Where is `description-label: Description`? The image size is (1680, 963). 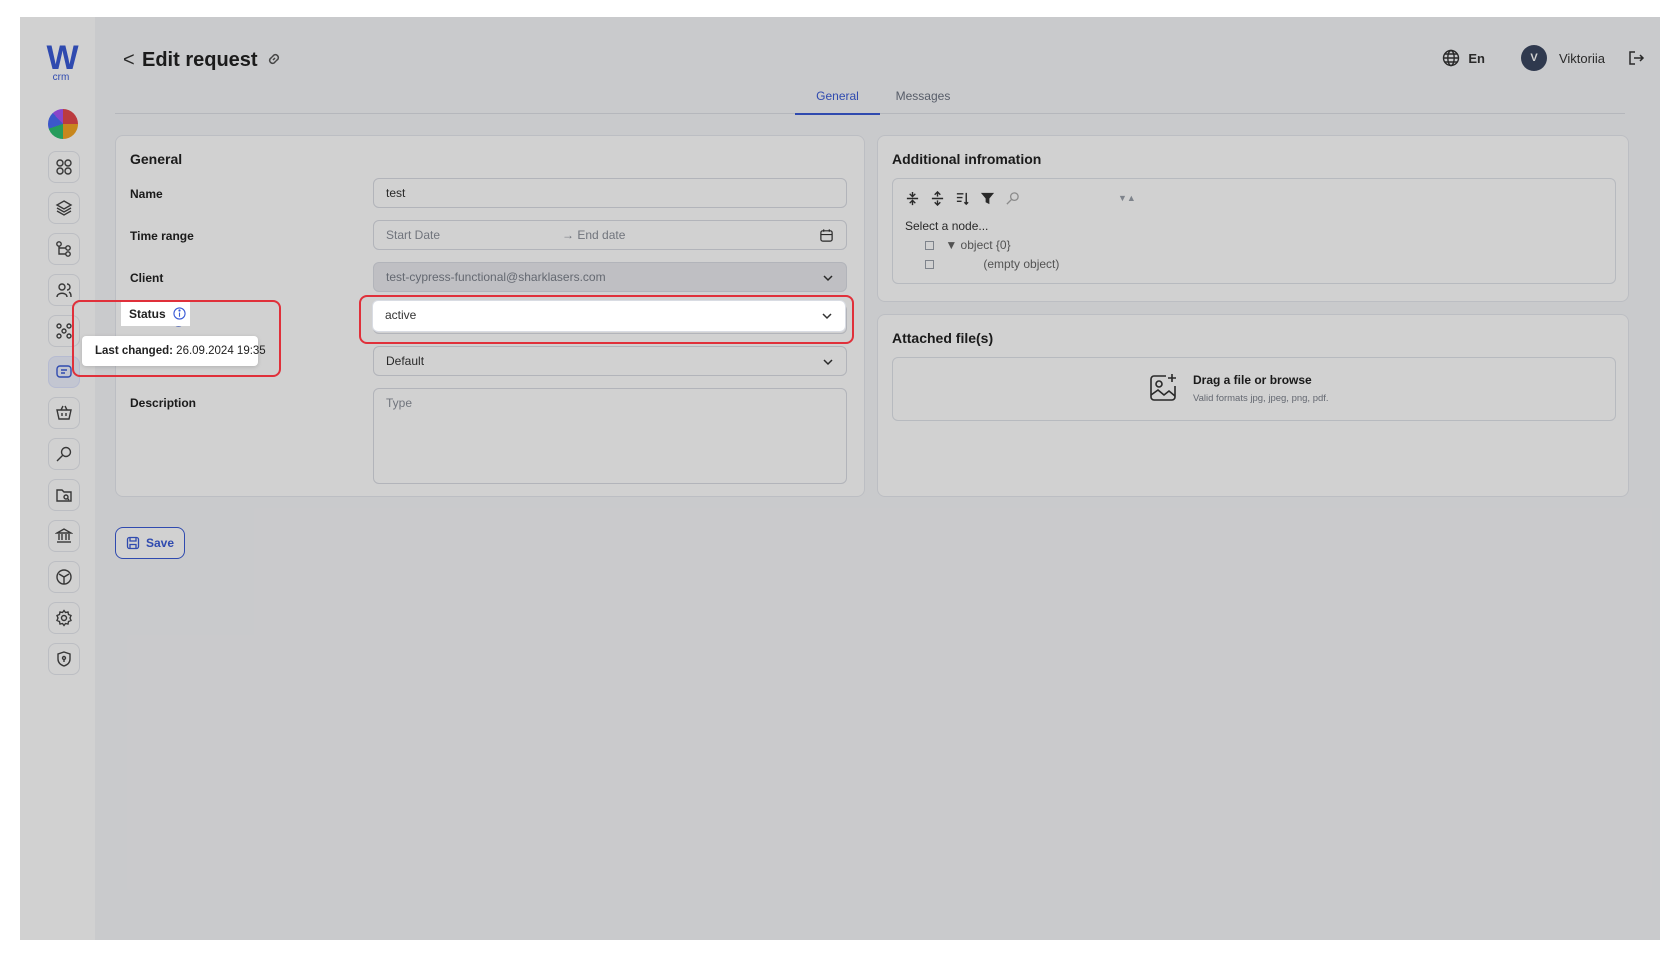
description-label: Description is located at coordinates (163, 403).